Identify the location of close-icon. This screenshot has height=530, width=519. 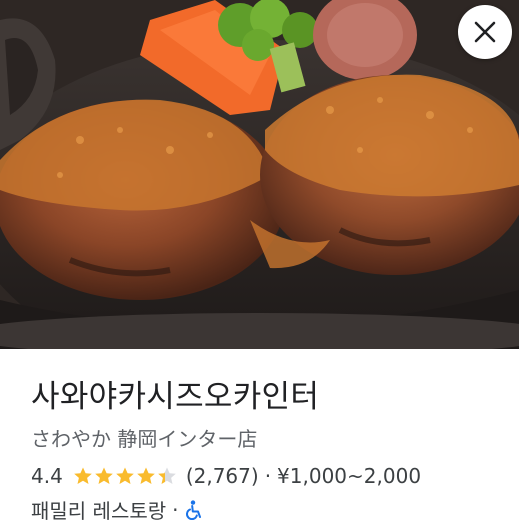
(485, 32).